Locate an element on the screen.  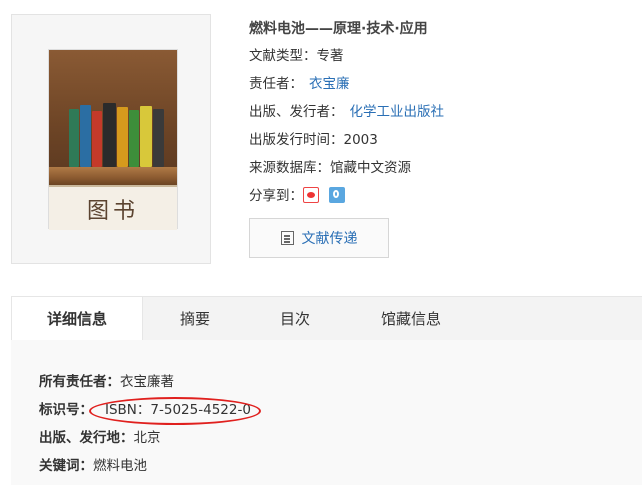
source-row: 来源数据库：馆藏中文资源 is located at coordinates (346, 168).